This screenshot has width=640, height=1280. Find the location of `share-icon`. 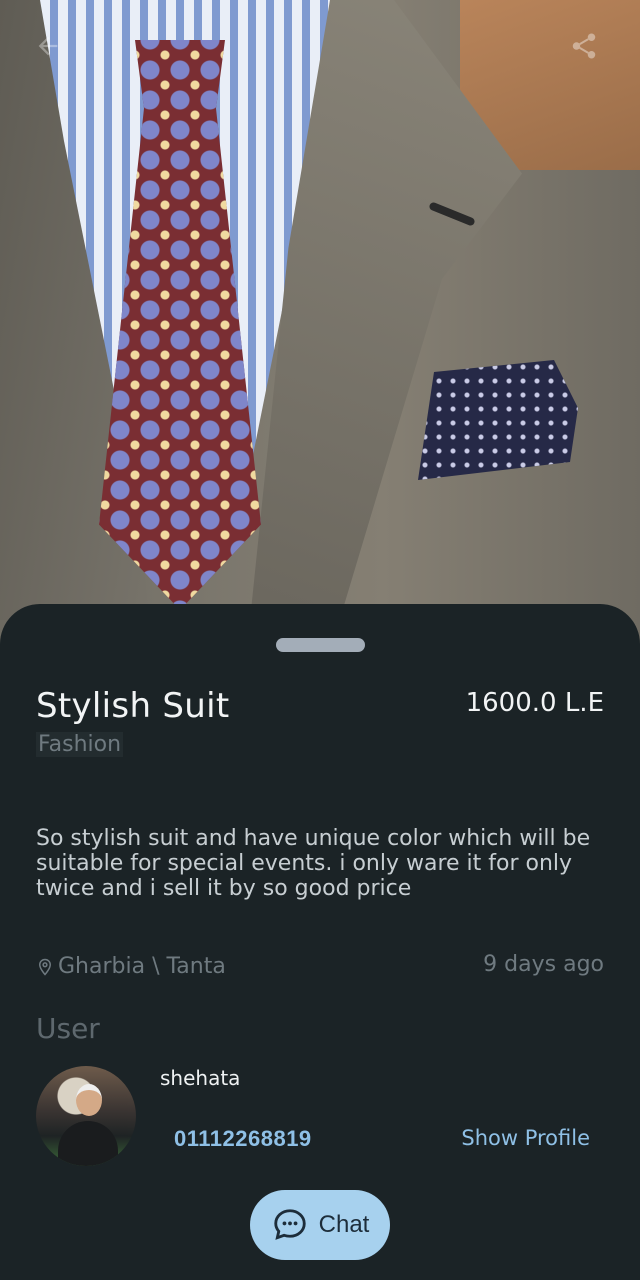

share-icon is located at coordinates (584, 46).